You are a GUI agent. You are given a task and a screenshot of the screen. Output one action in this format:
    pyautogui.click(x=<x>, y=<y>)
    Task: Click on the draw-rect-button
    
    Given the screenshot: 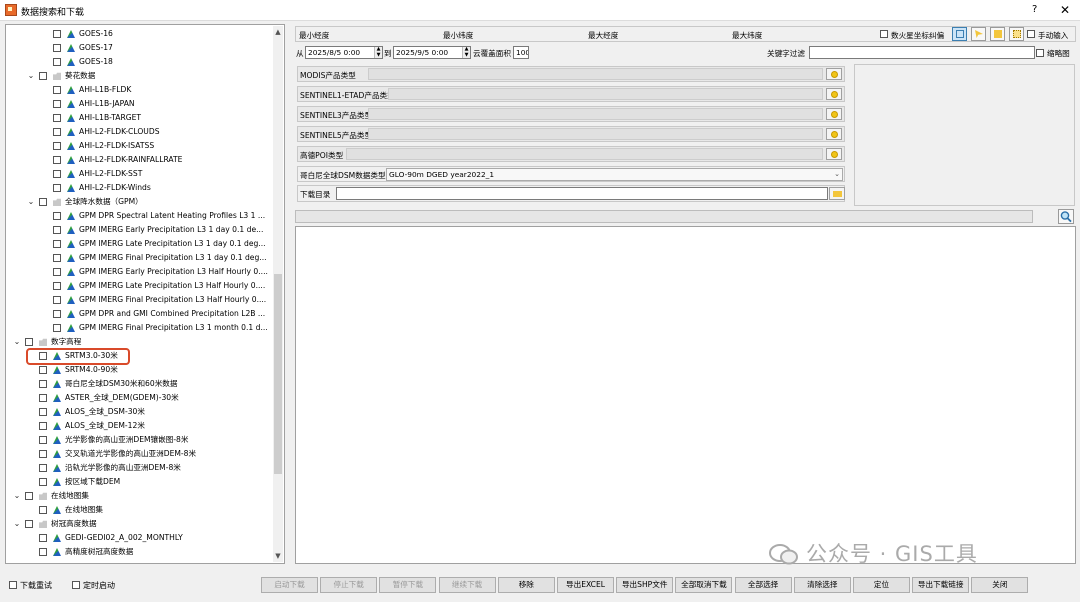 What is the action you would take?
    pyautogui.click(x=959, y=34)
    